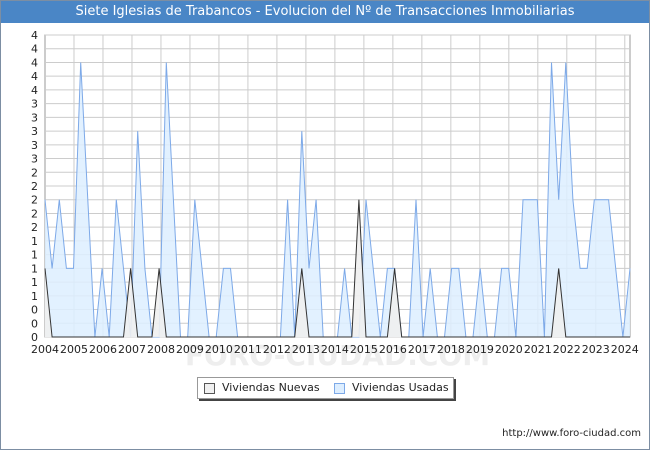 The height and width of the screenshot is (450, 650). What do you see at coordinates (209, 388) in the screenshot?
I see `legend-swatch-nuevas` at bounding box center [209, 388].